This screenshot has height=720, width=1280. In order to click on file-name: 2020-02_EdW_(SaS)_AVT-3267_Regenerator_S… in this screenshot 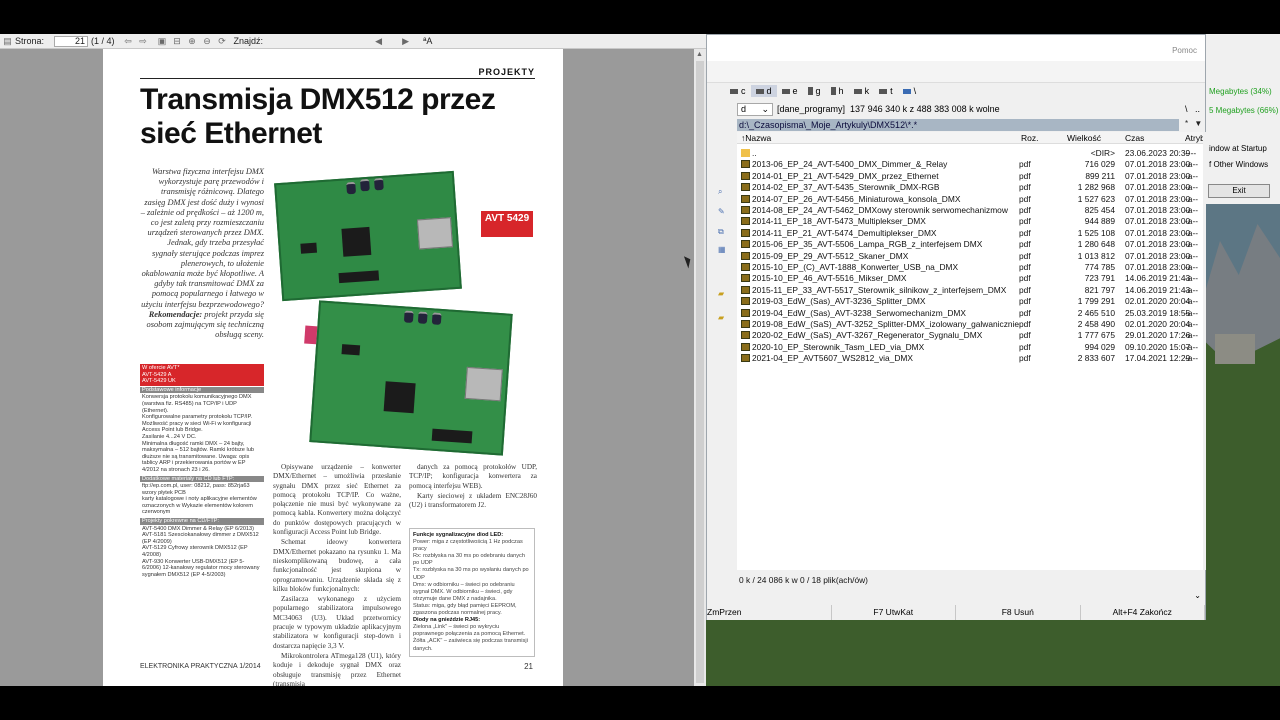, I will do `click(867, 335)`.